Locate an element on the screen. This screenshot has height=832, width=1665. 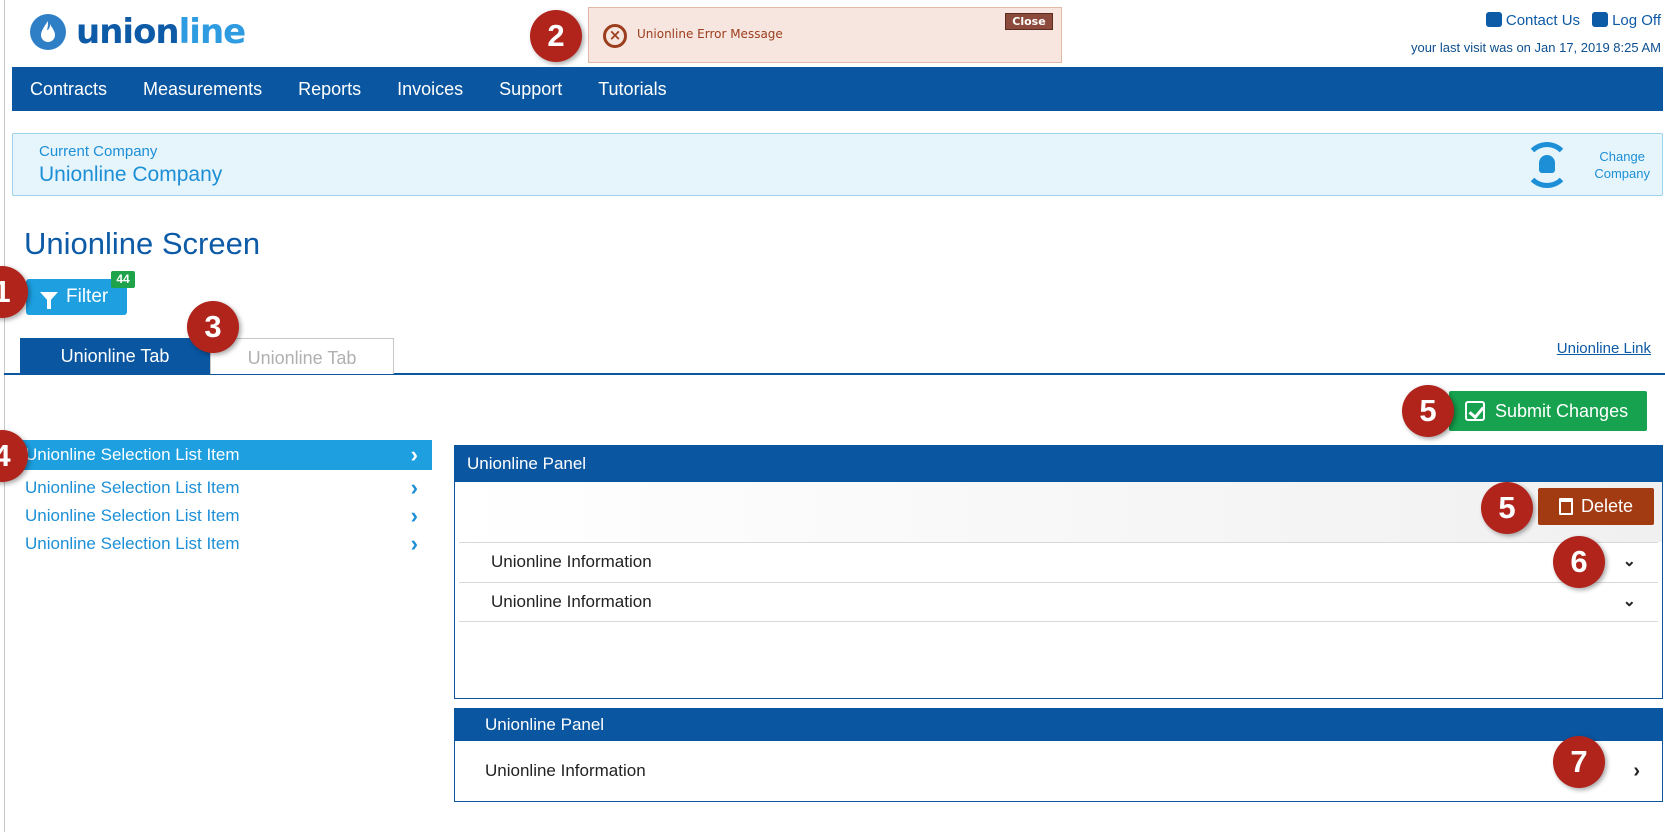
company-name: Unionline Company is located at coordinates (131, 174).